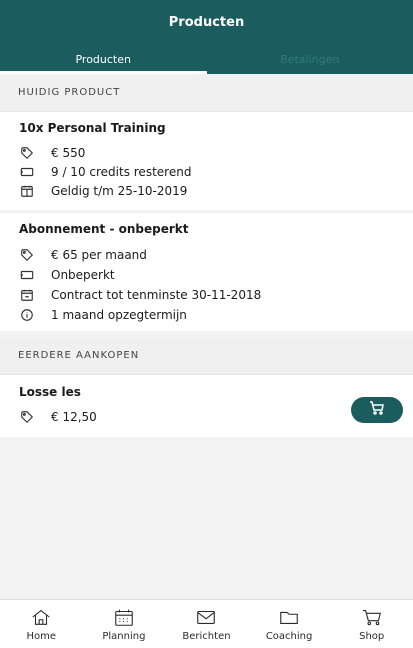 The width and height of the screenshot is (413, 648). Describe the element at coordinates (371, 636) in the screenshot. I see `nav-label-shop: Shop` at that location.